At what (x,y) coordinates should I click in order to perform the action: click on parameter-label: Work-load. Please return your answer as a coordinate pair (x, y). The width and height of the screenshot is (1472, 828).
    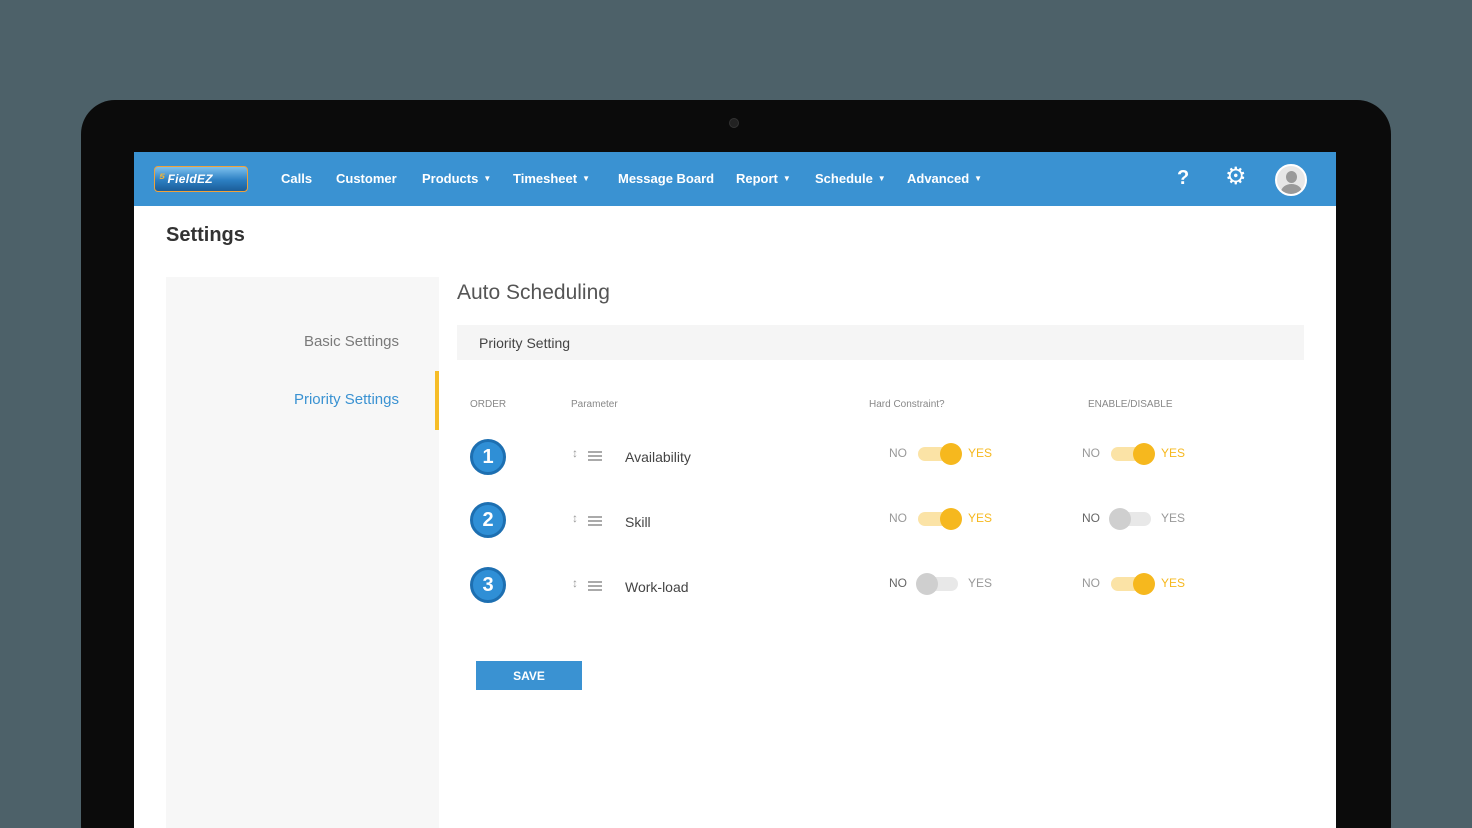
    Looking at the image, I should click on (657, 587).